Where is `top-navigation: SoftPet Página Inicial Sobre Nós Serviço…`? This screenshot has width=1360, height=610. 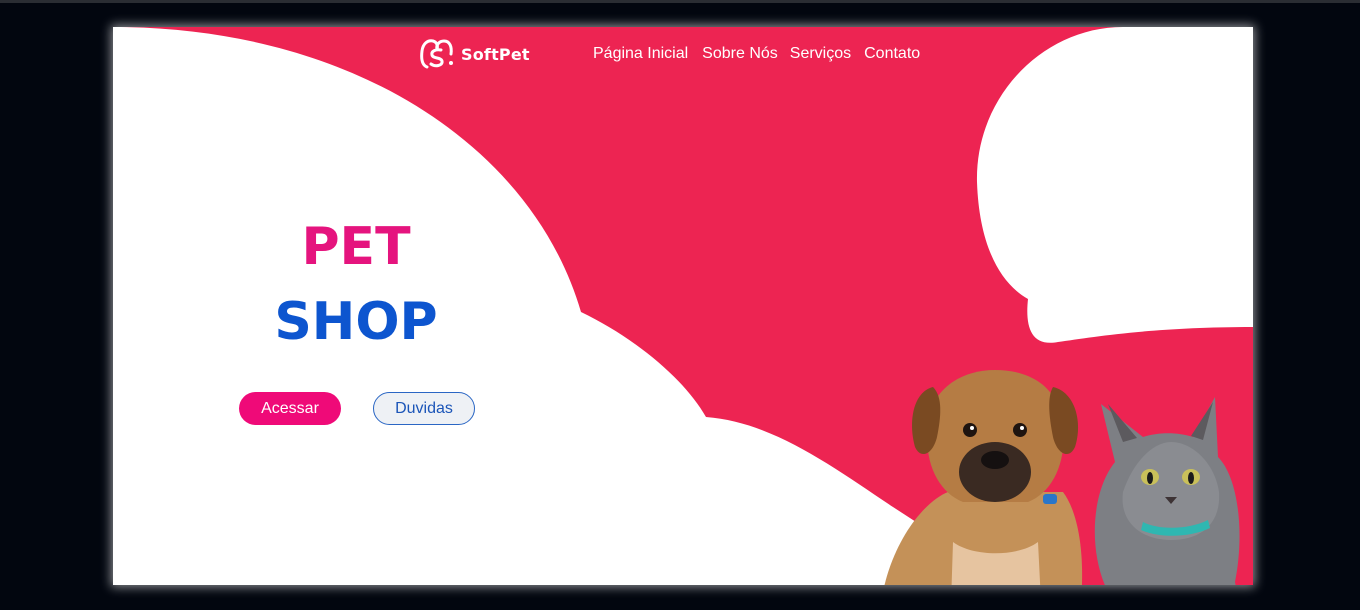
top-navigation: SoftPet Página Inicial Sobre Nós Serviço… is located at coordinates (683, 57).